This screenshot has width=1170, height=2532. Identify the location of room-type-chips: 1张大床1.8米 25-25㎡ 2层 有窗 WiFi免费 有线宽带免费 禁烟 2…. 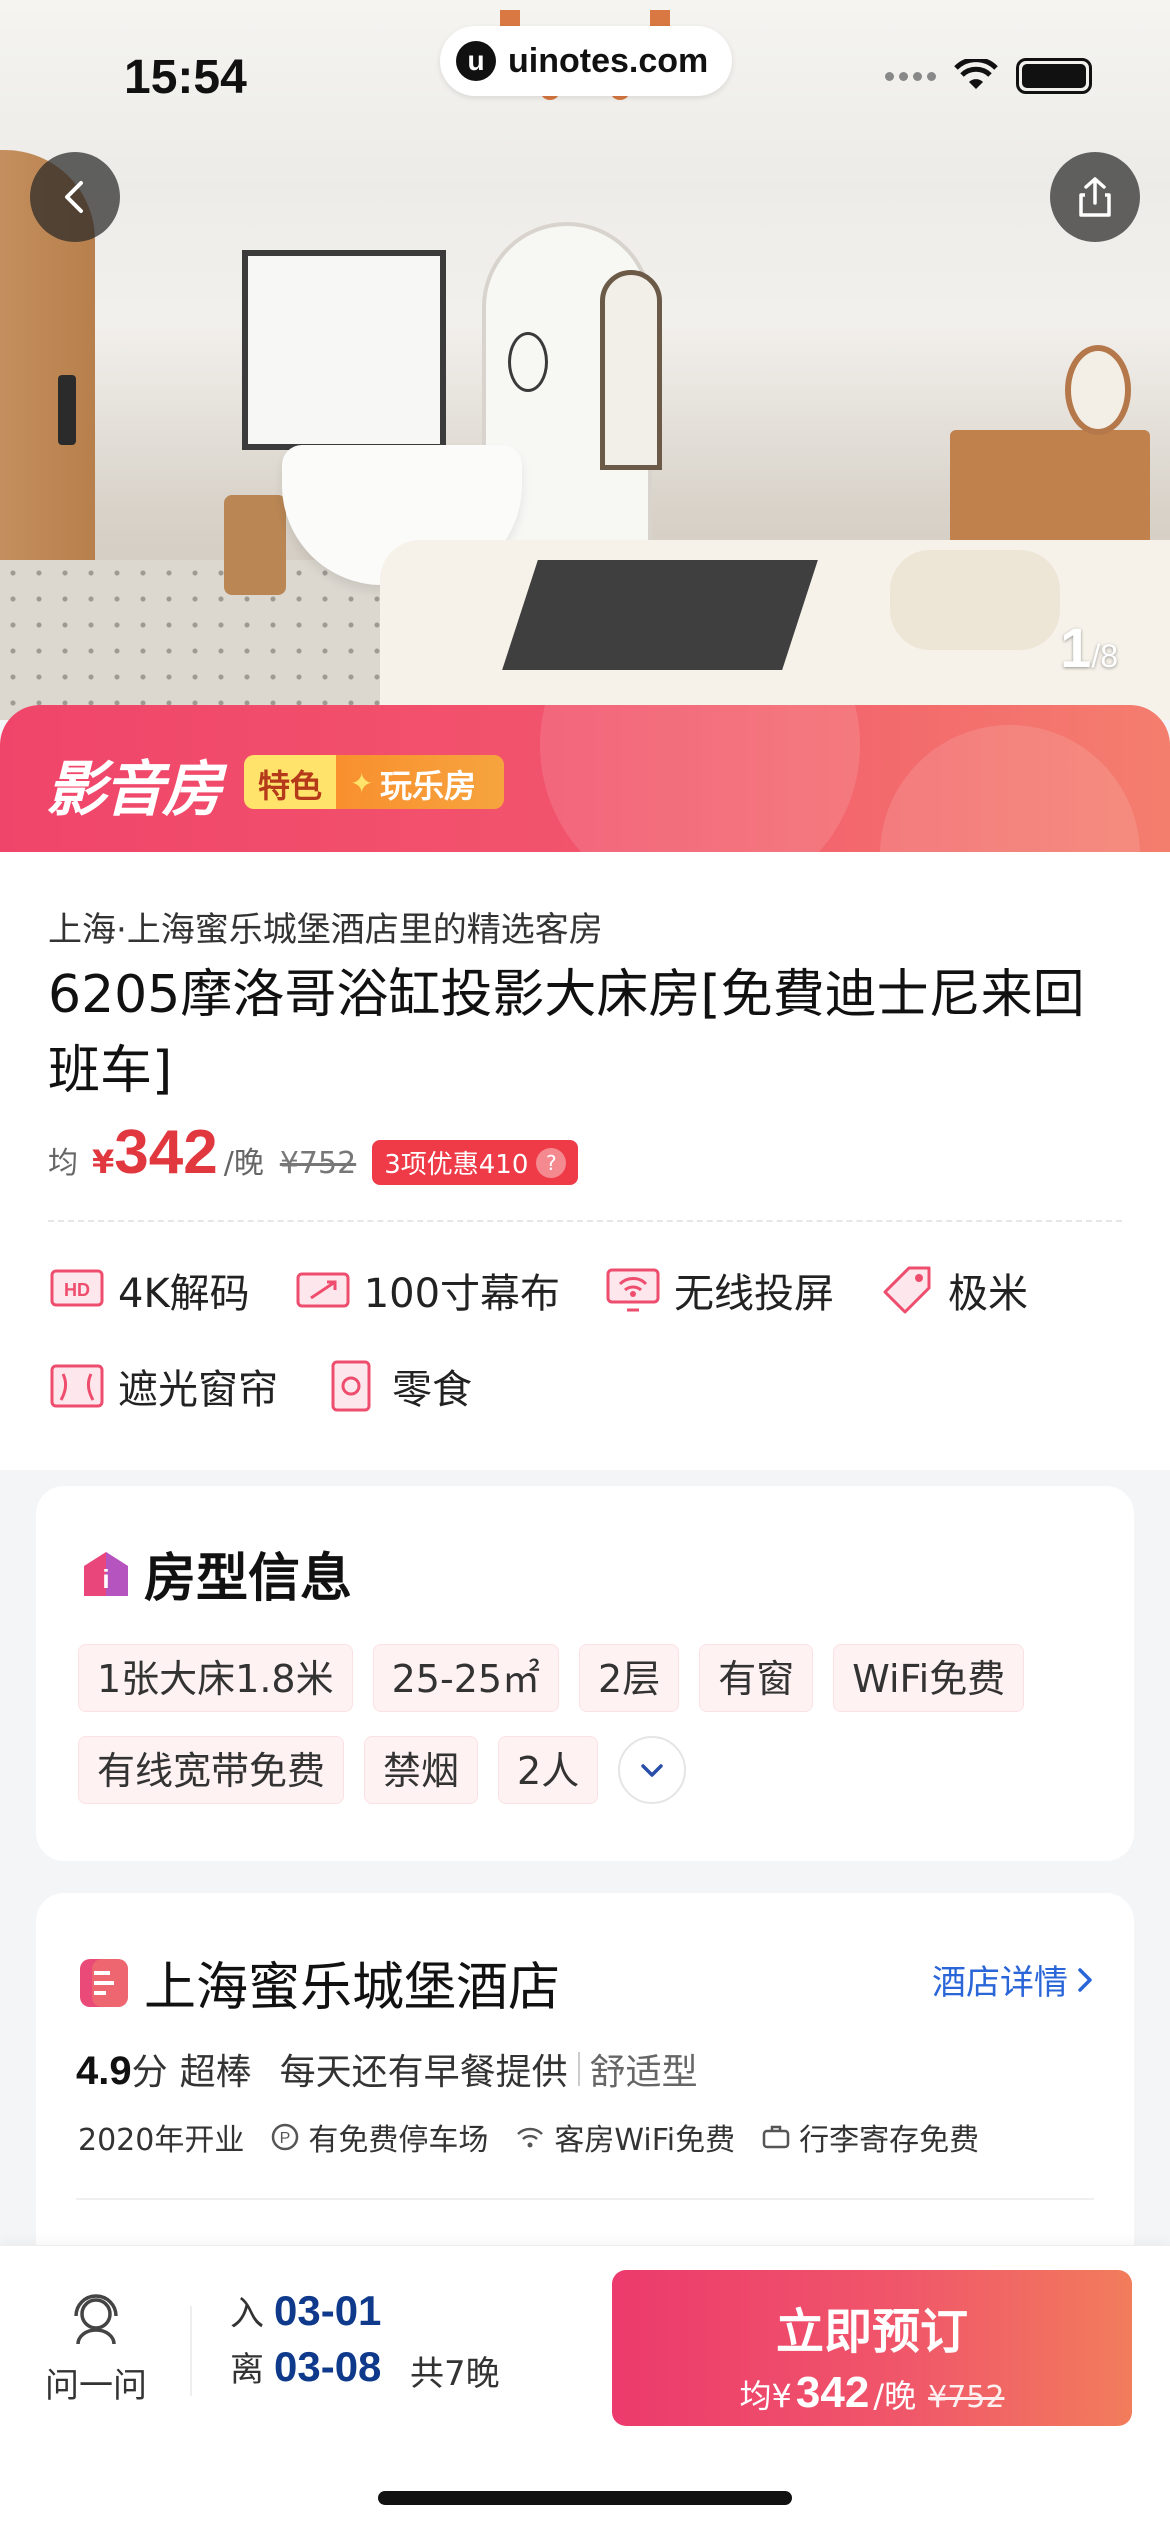
(588, 1724).